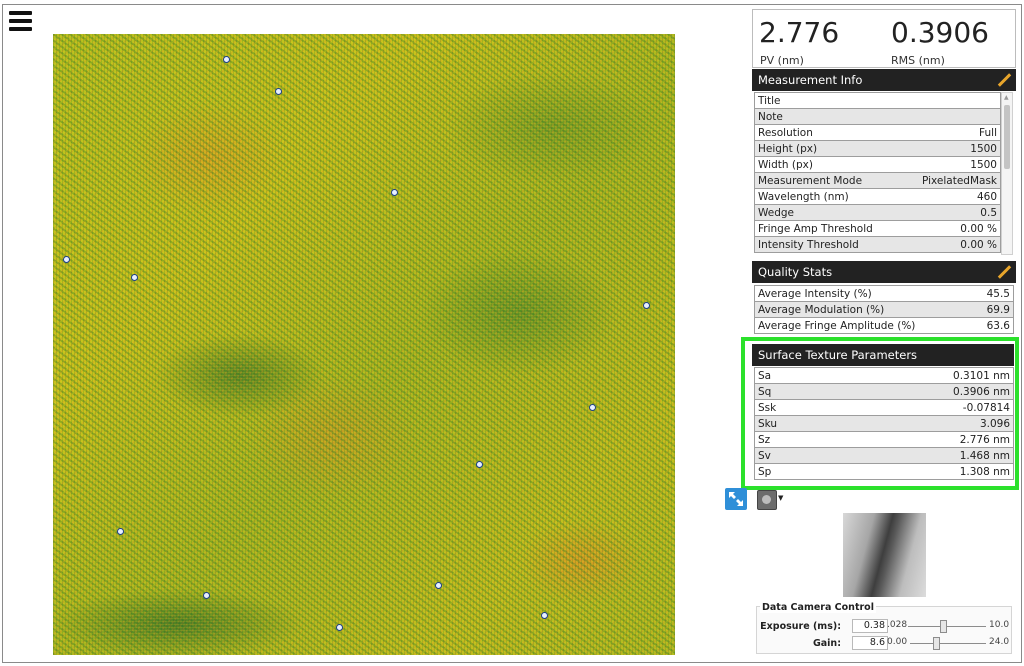  What do you see at coordinates (799, 32) in the screenshot?
I see `pv-value: 2.776` at bounding box center [799, 32].